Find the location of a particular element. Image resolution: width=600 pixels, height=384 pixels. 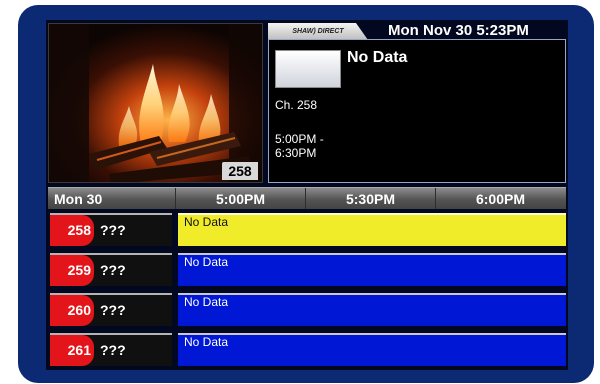

video-preview: 258 is located at coordinates (155, 103).